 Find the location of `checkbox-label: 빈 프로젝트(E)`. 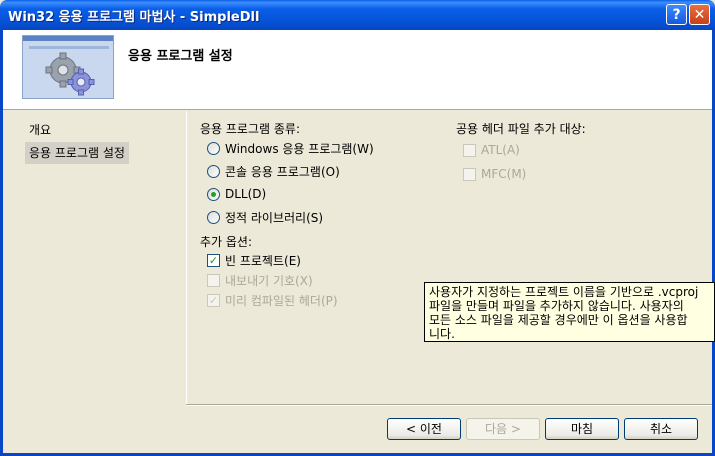

checkbox-label: 빈 프로젝트(E) is located at coordinates (263, 260).